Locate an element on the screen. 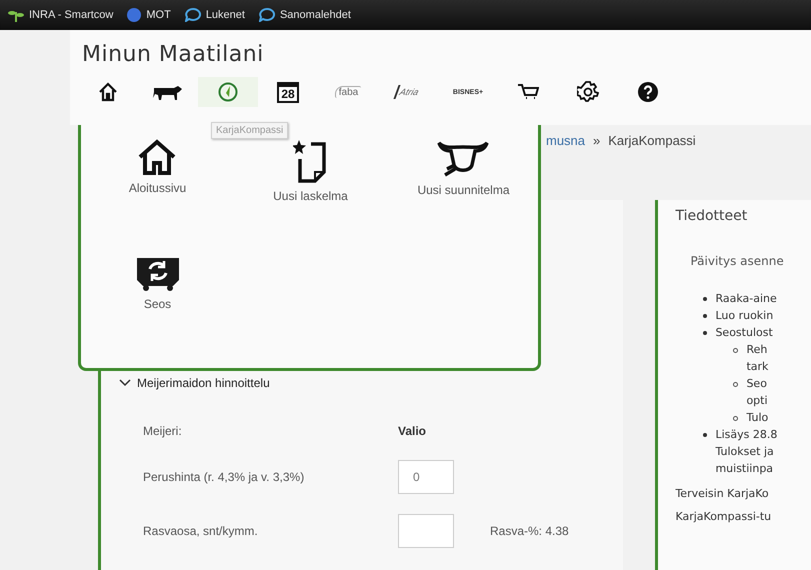  news-text: opti is located at coordinates (757, 401).